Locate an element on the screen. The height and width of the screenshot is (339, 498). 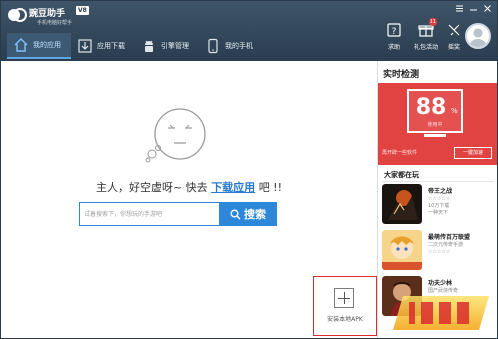
android-icon is located at coordinates (149, 46).